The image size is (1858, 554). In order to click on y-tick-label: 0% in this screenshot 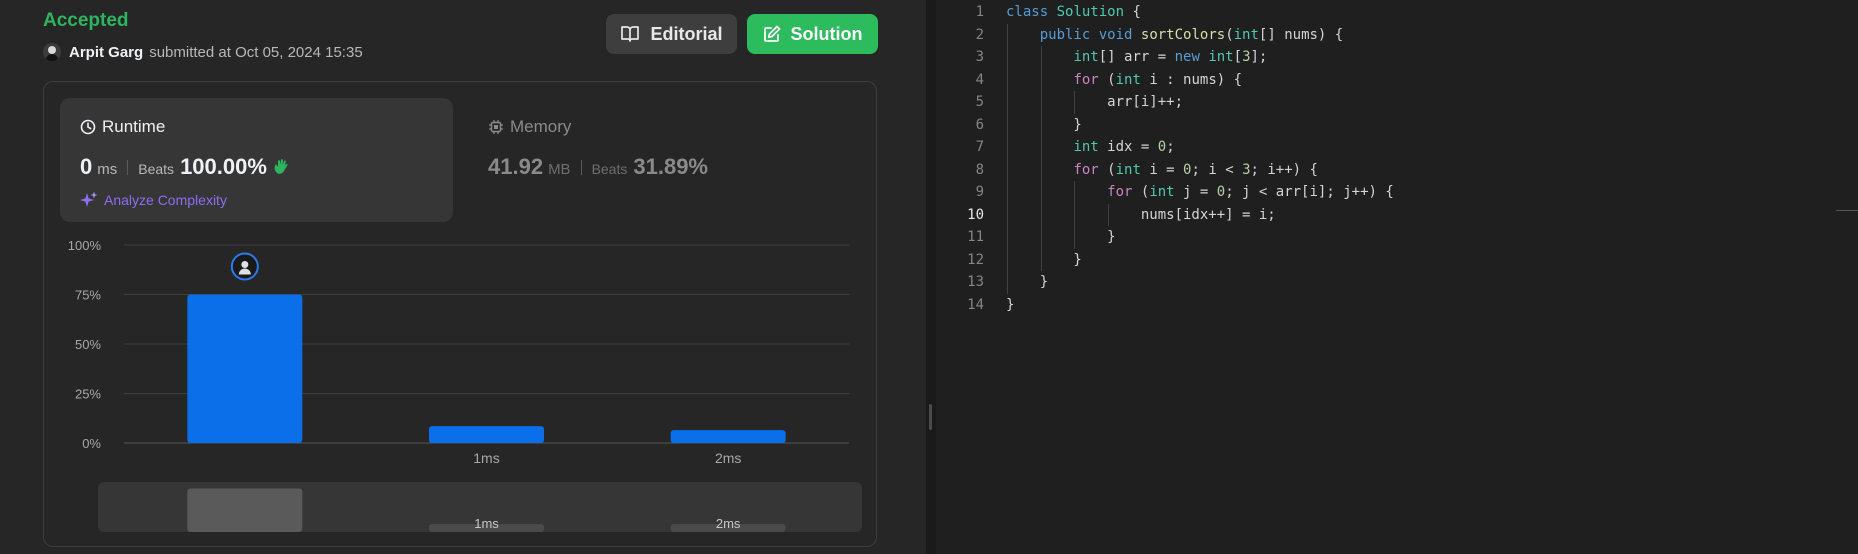, I will do `click(91, 443)`.